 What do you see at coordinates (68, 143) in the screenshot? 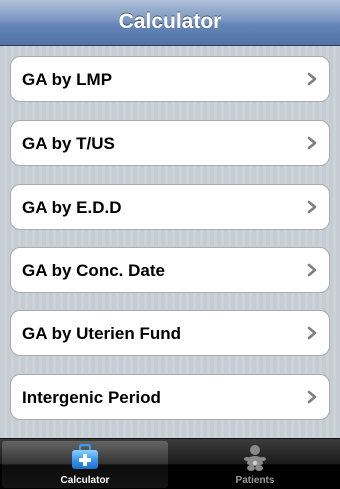
I see `list-item-label: GA by T/US` at bounding box center [68, 143].